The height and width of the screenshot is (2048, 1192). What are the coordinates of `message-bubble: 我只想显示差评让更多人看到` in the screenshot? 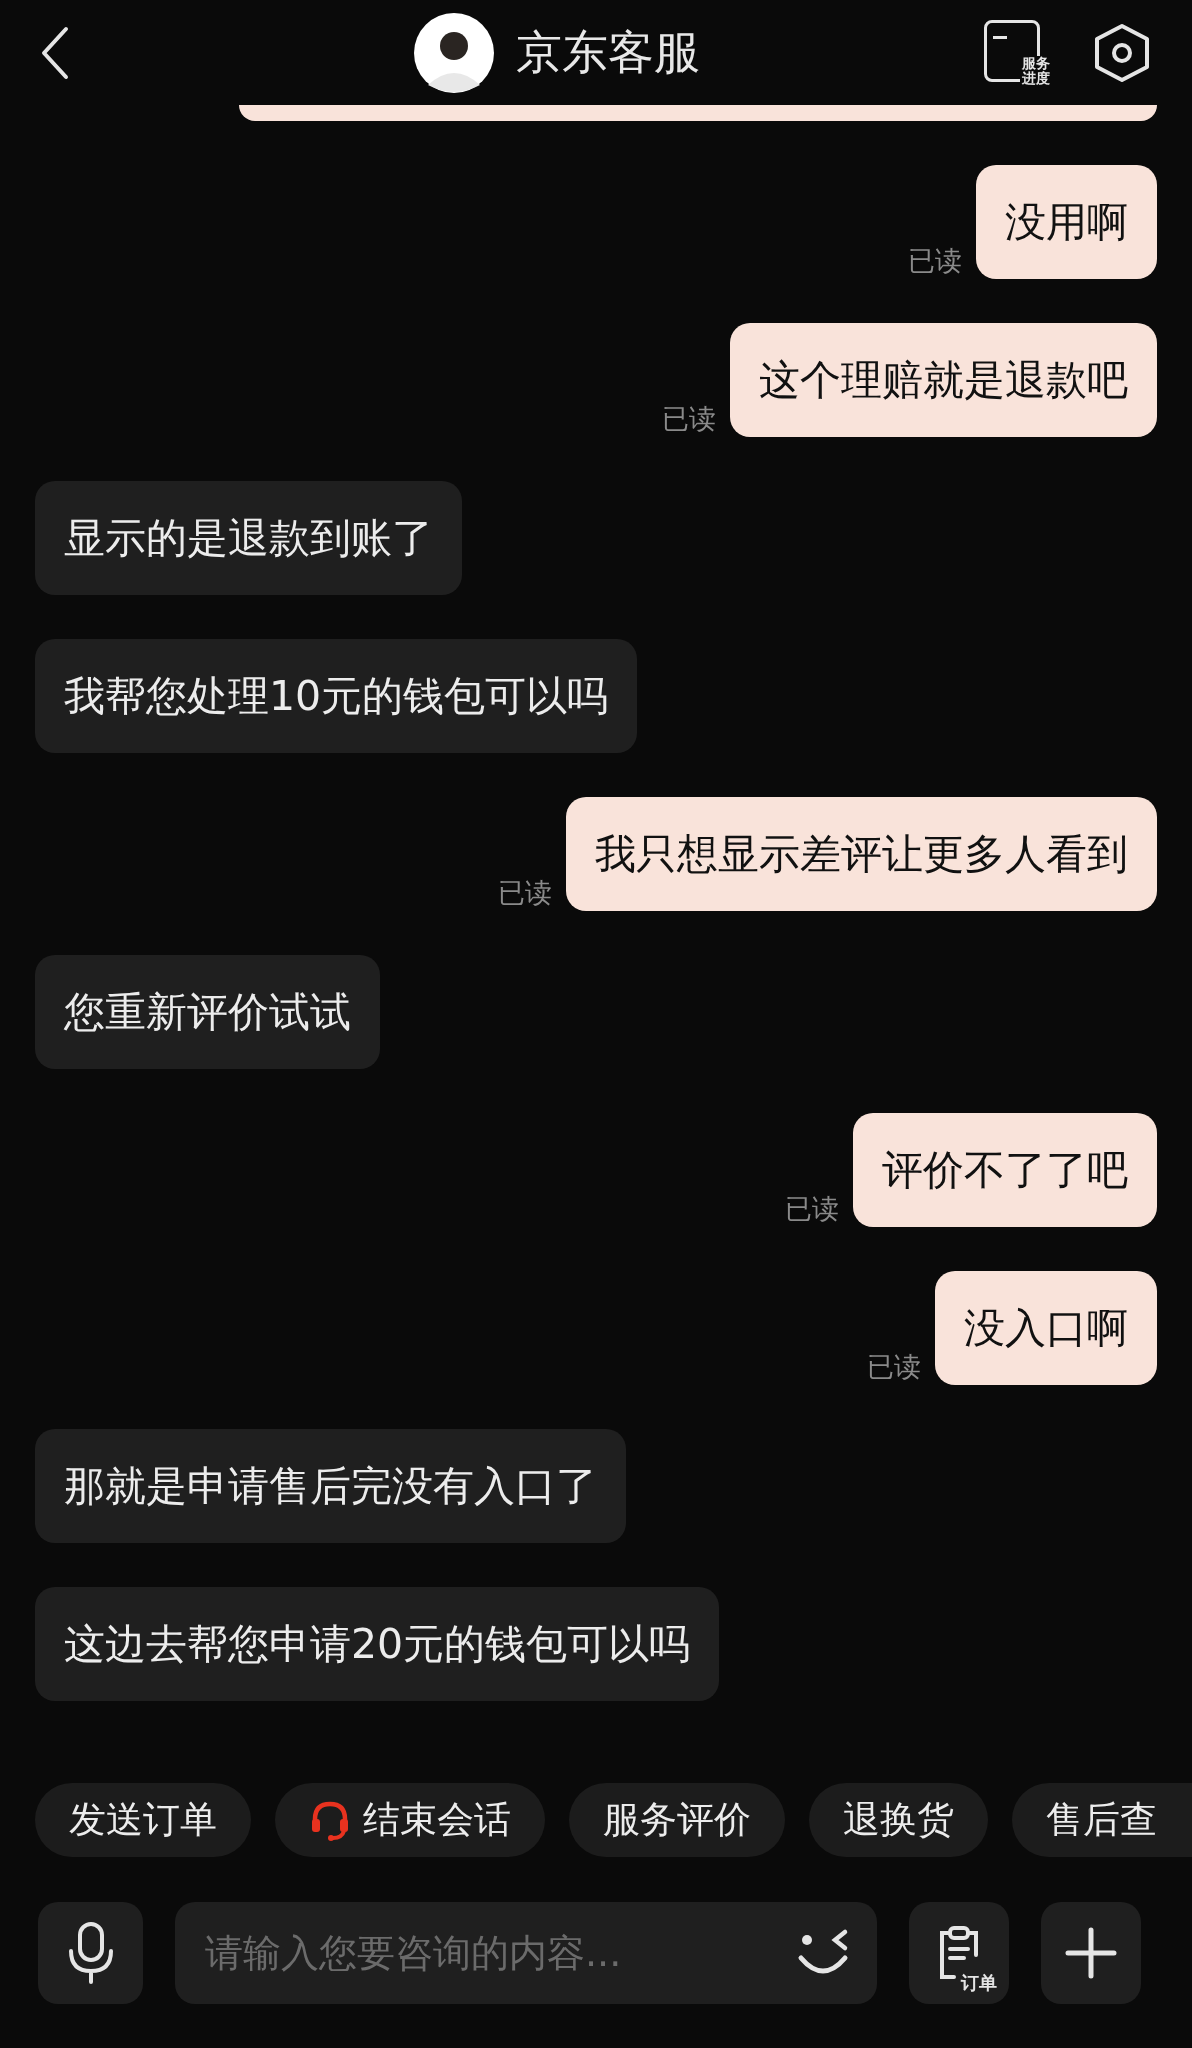 It's located at (861, 854).